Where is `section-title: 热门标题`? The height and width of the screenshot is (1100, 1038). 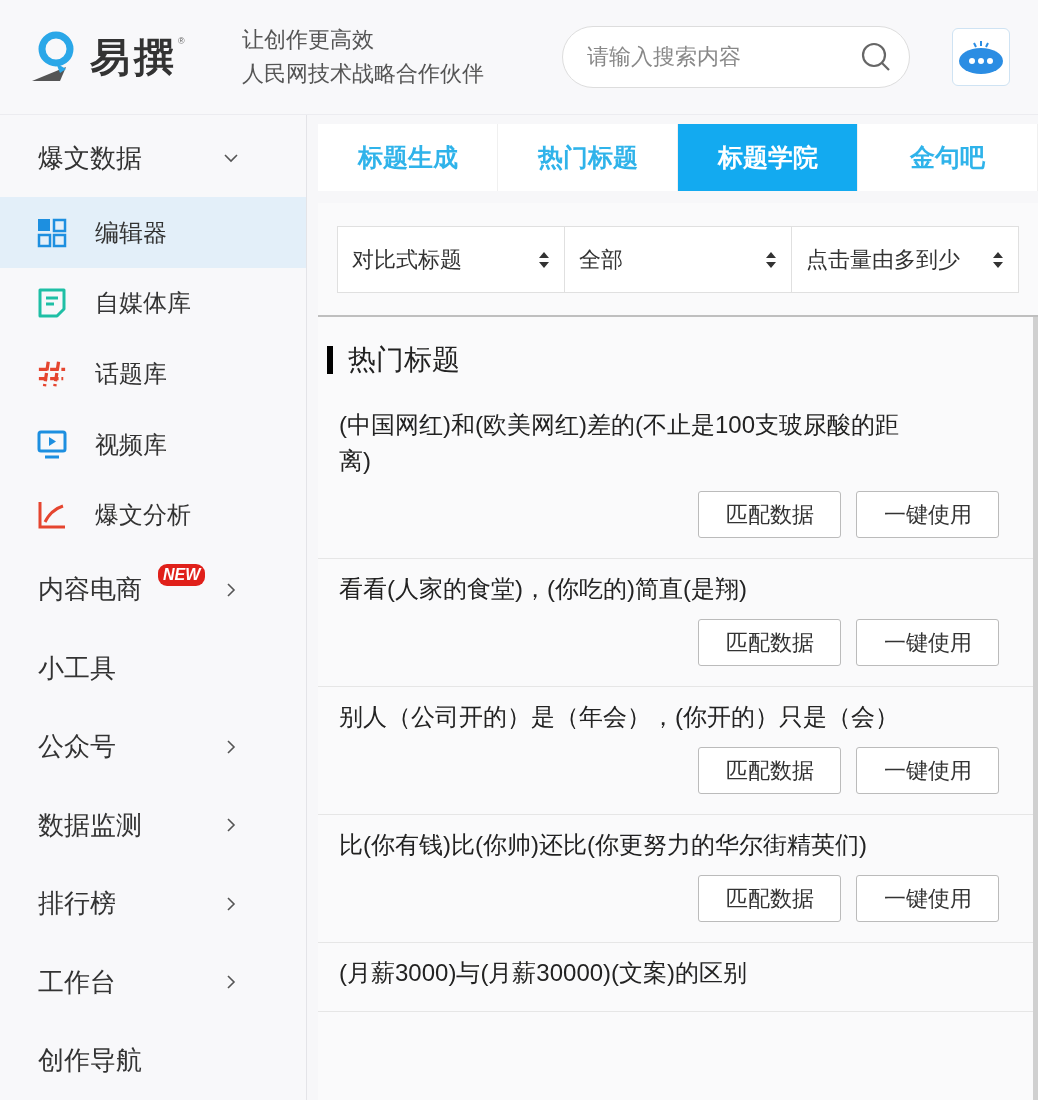
section-title: 热门标题 is located at coordinates (404, 360).